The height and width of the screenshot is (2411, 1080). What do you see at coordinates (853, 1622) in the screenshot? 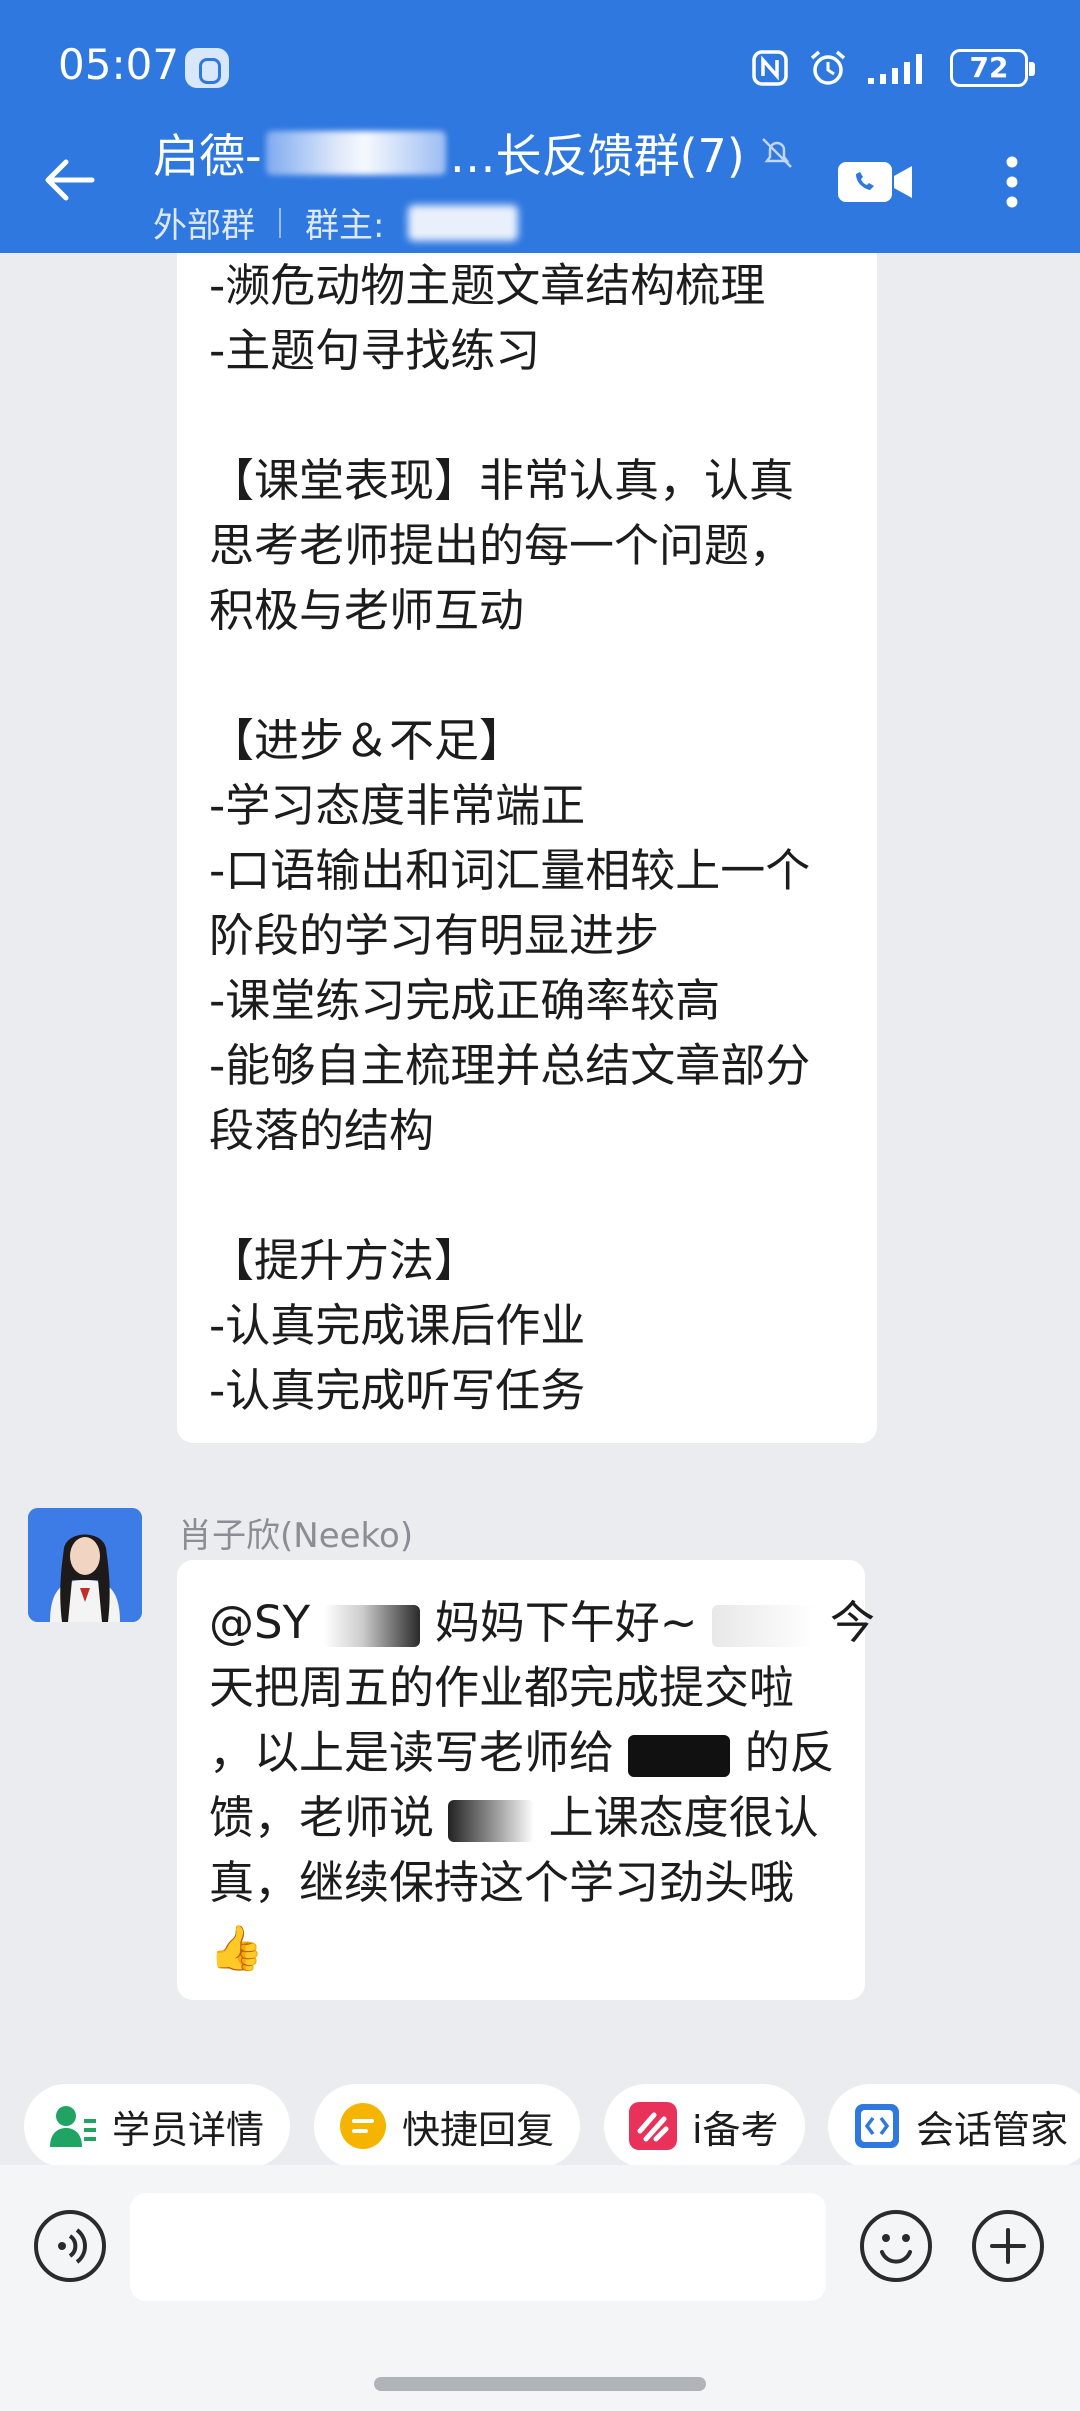
I see `reply-text: 今` at bounding box center [853, 1622].